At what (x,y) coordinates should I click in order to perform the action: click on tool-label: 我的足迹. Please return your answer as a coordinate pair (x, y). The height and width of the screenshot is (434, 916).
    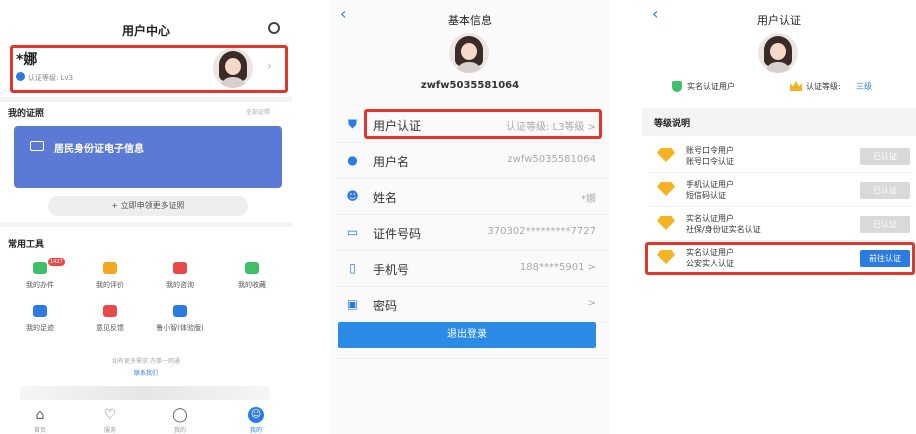
    Looking at the image, I should click on (40, 328).